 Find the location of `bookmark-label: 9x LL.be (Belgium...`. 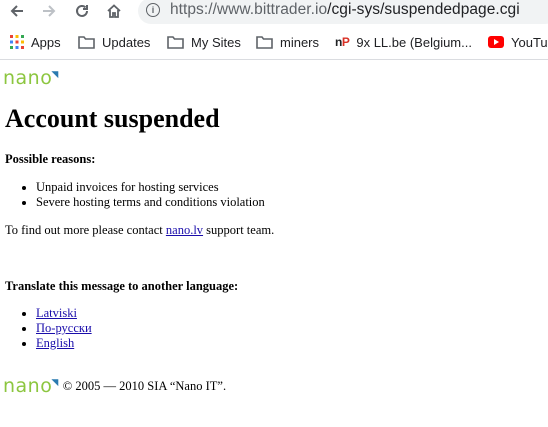

bookmark-label: 9x LL.be (Belgium... is located at coordinates (414, 42).